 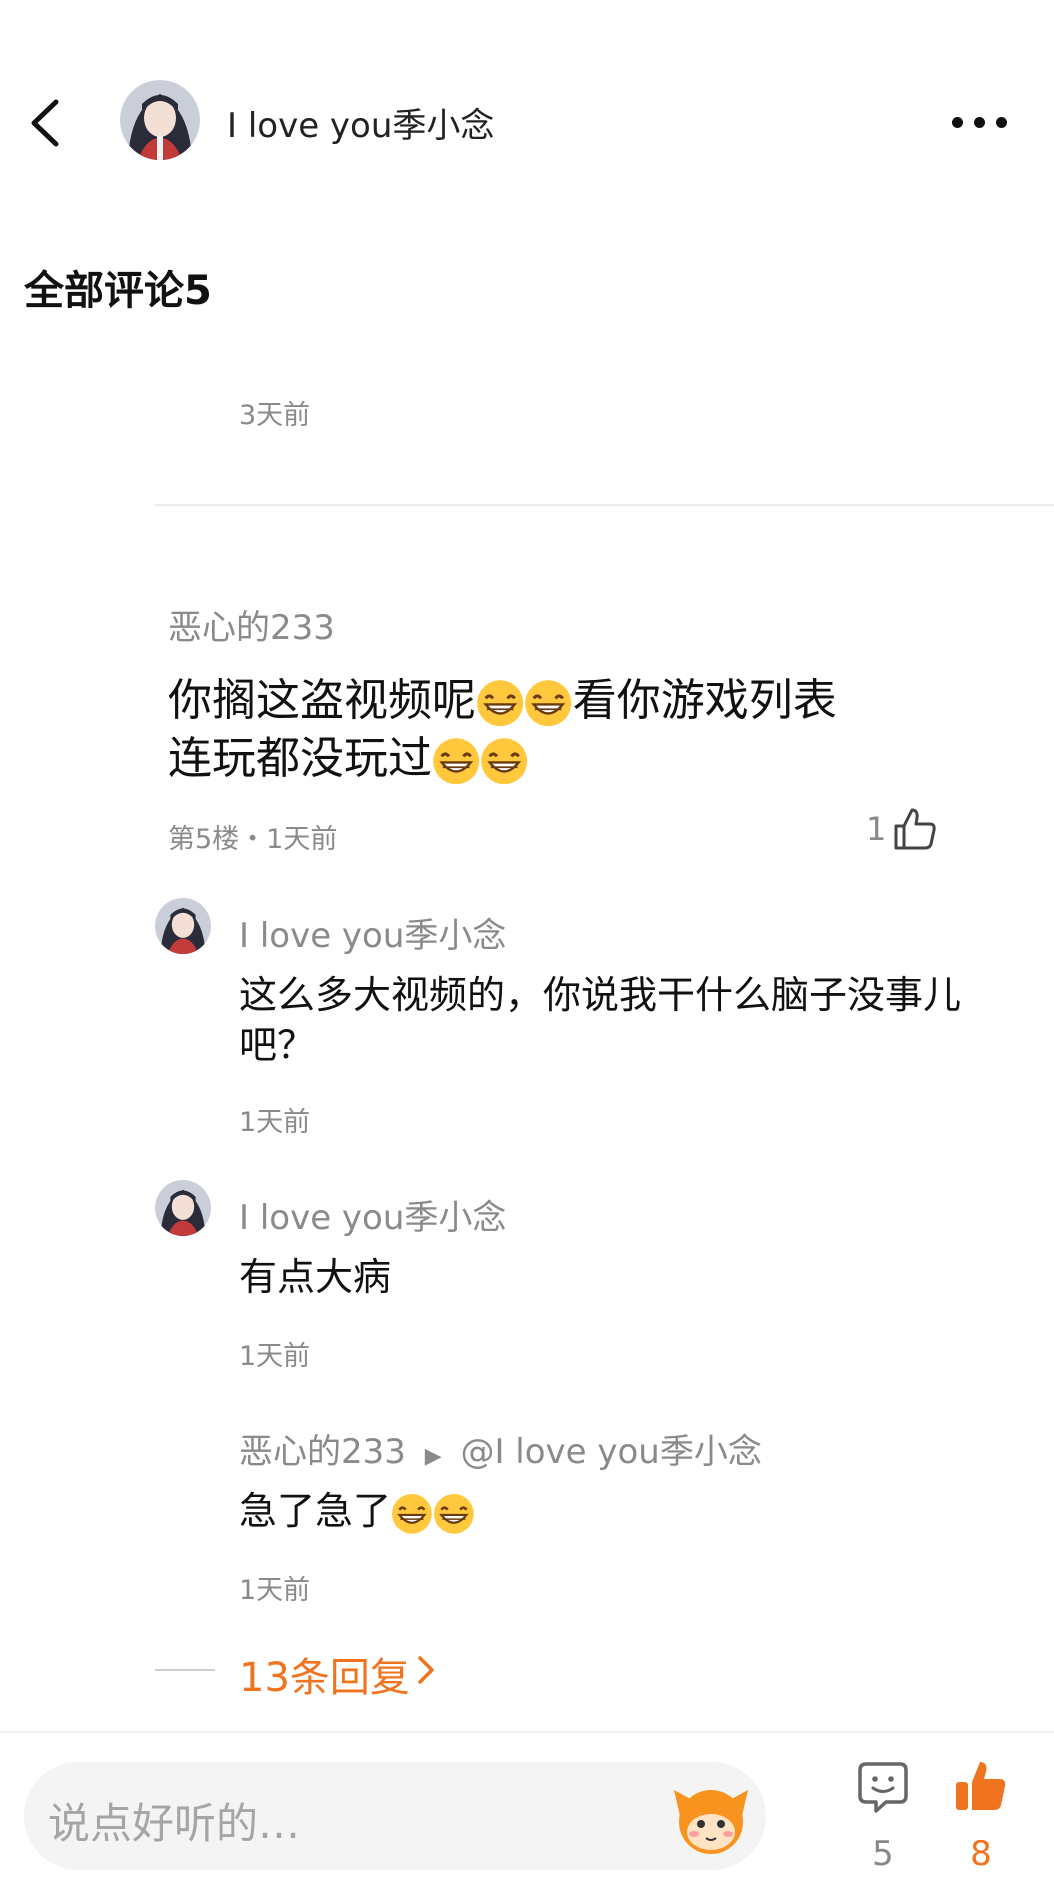 What do you see at coordinates (275, 415) in the screenshot?
I see `prev-comment-time: 3天前` at bounding box center [275, 415].